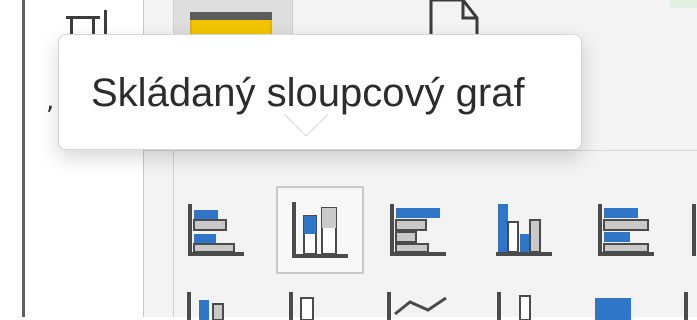 The image size is (697, 320). I want to click on 100-percent-stacked-bar-chart-button, so click(626, 230).